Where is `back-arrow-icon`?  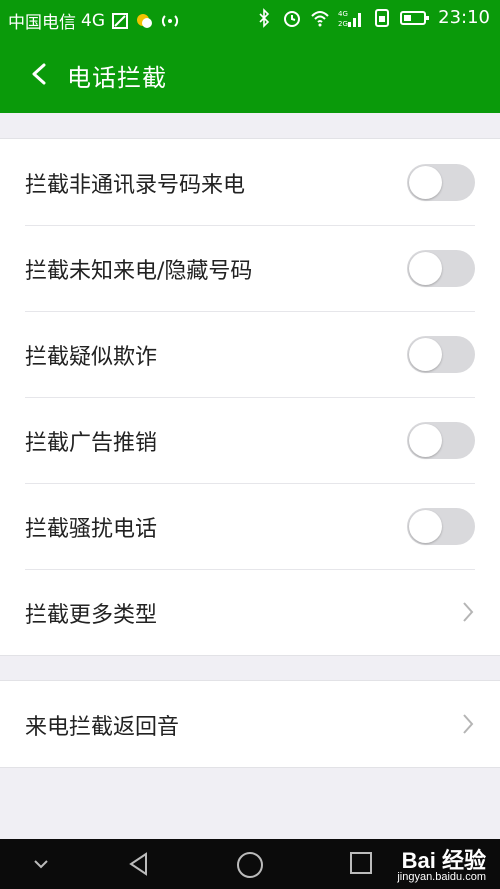 back-arrow-icon is located at coordinates (39, 74).